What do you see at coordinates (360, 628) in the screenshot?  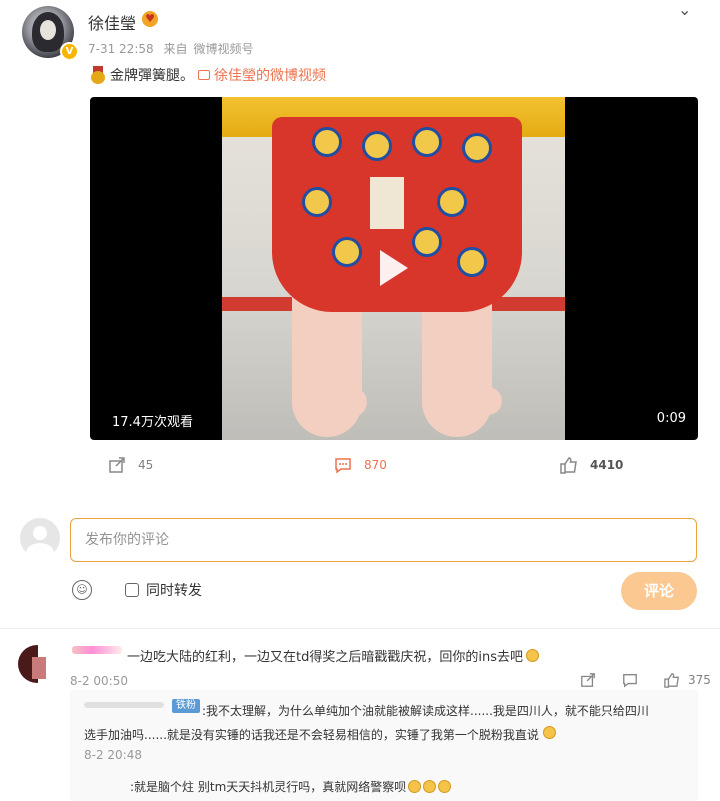 I see `divider` at bounding box center [360, 628].